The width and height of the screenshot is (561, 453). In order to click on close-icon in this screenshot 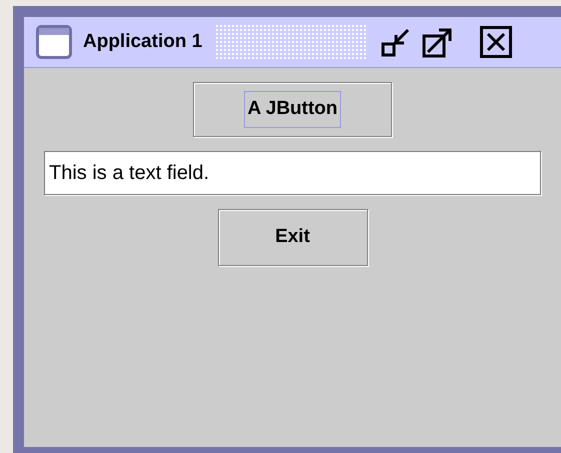, I will do `click(496, 42)`.